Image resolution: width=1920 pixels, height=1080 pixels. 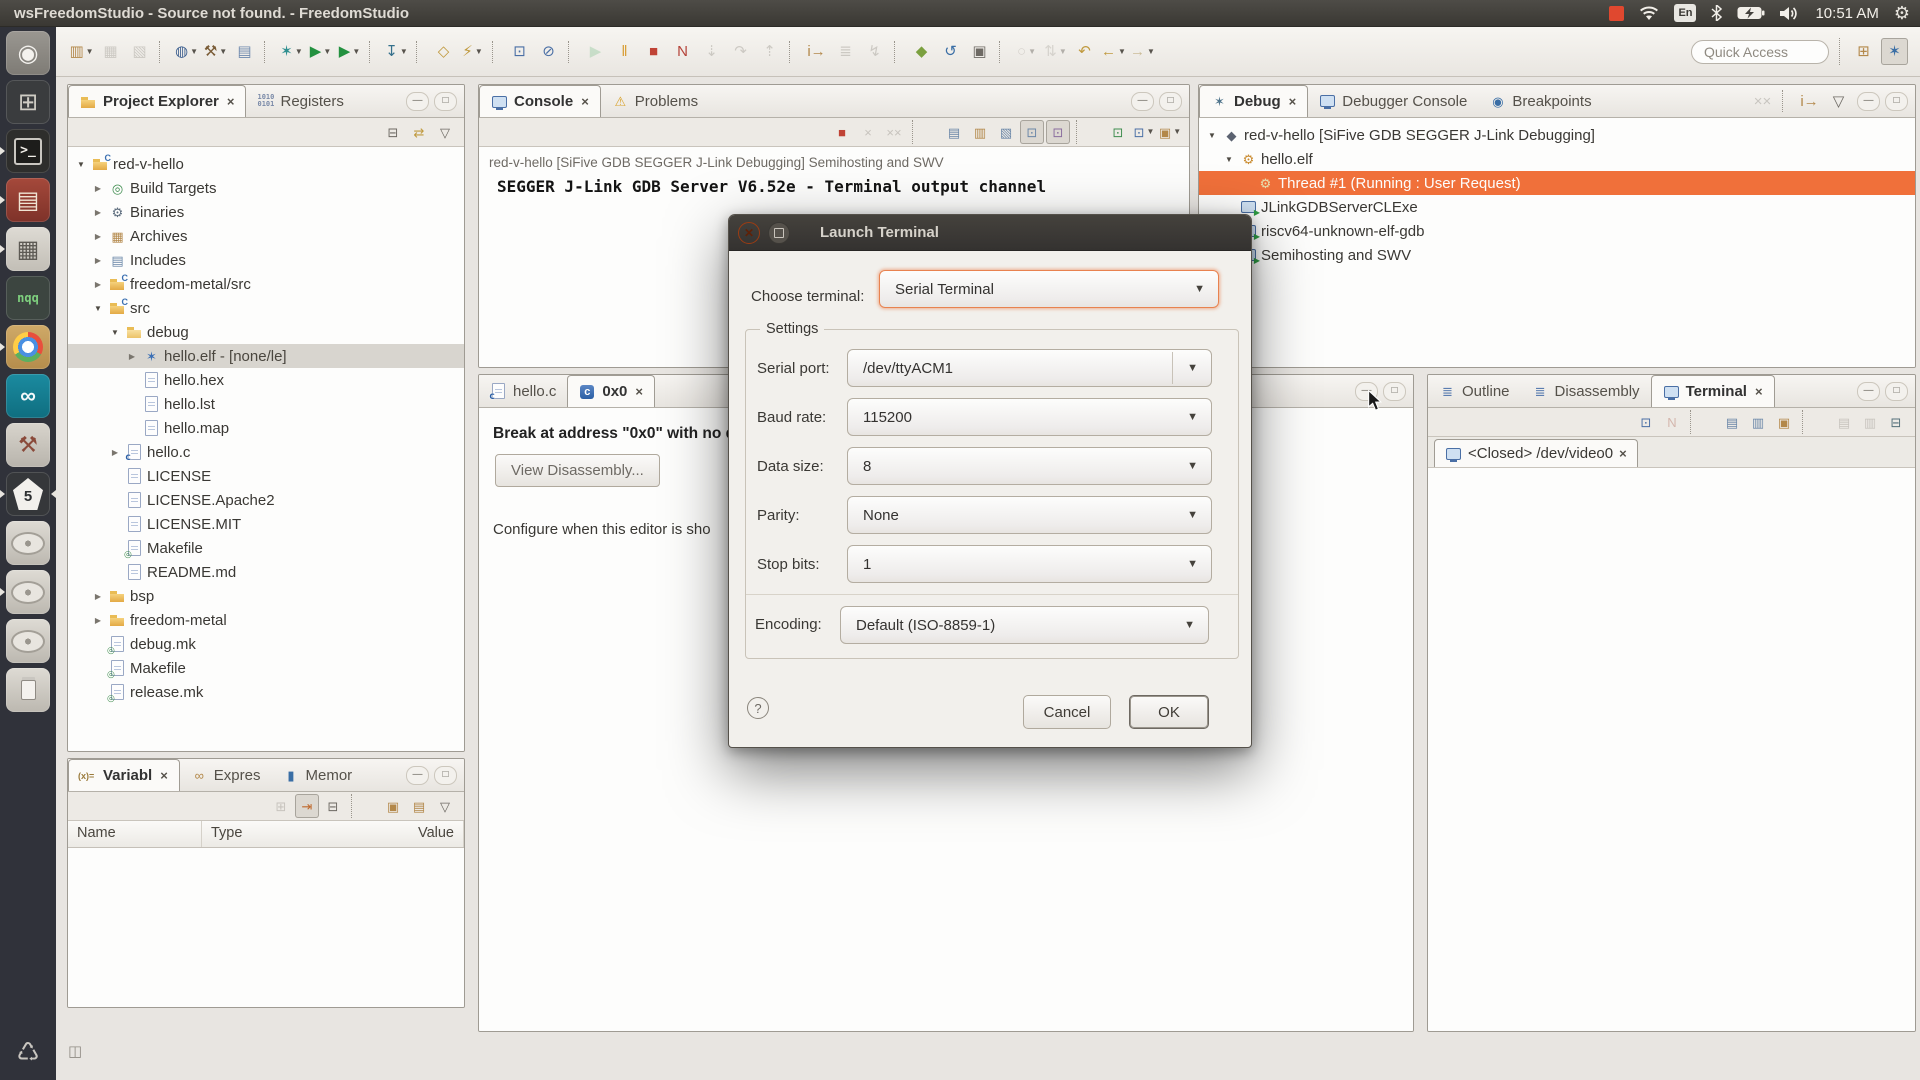 I want to click on wifi-icon, so click(x=1649, y=13).